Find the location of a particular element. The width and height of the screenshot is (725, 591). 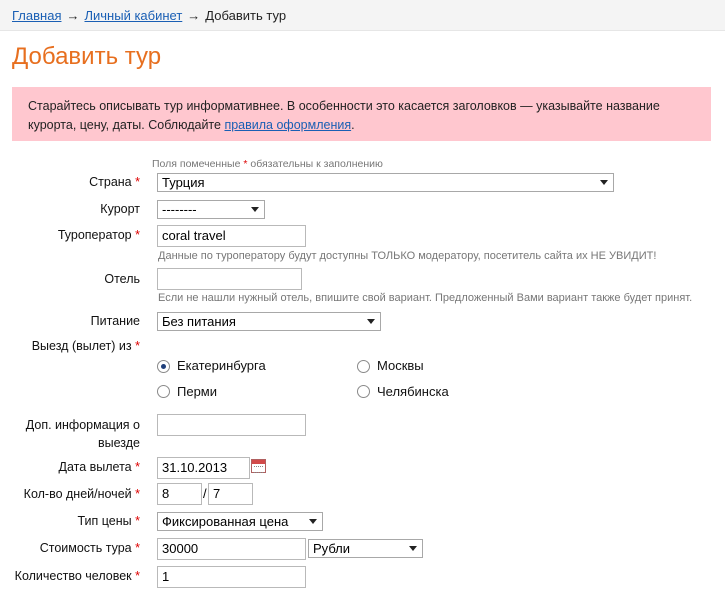

date-label: Дата вылета * is located at coordinates (99, 467).